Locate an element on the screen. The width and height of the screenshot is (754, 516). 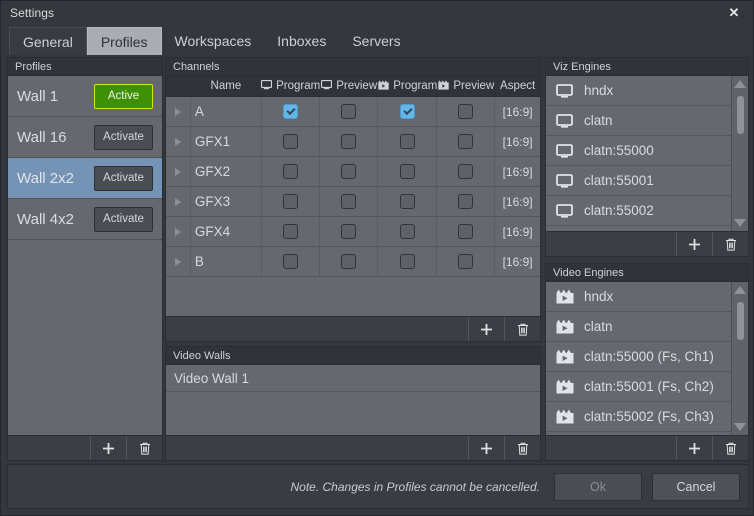
profile-row-wall-16: Wall 16 Activate is located at coordinates (85, 137).